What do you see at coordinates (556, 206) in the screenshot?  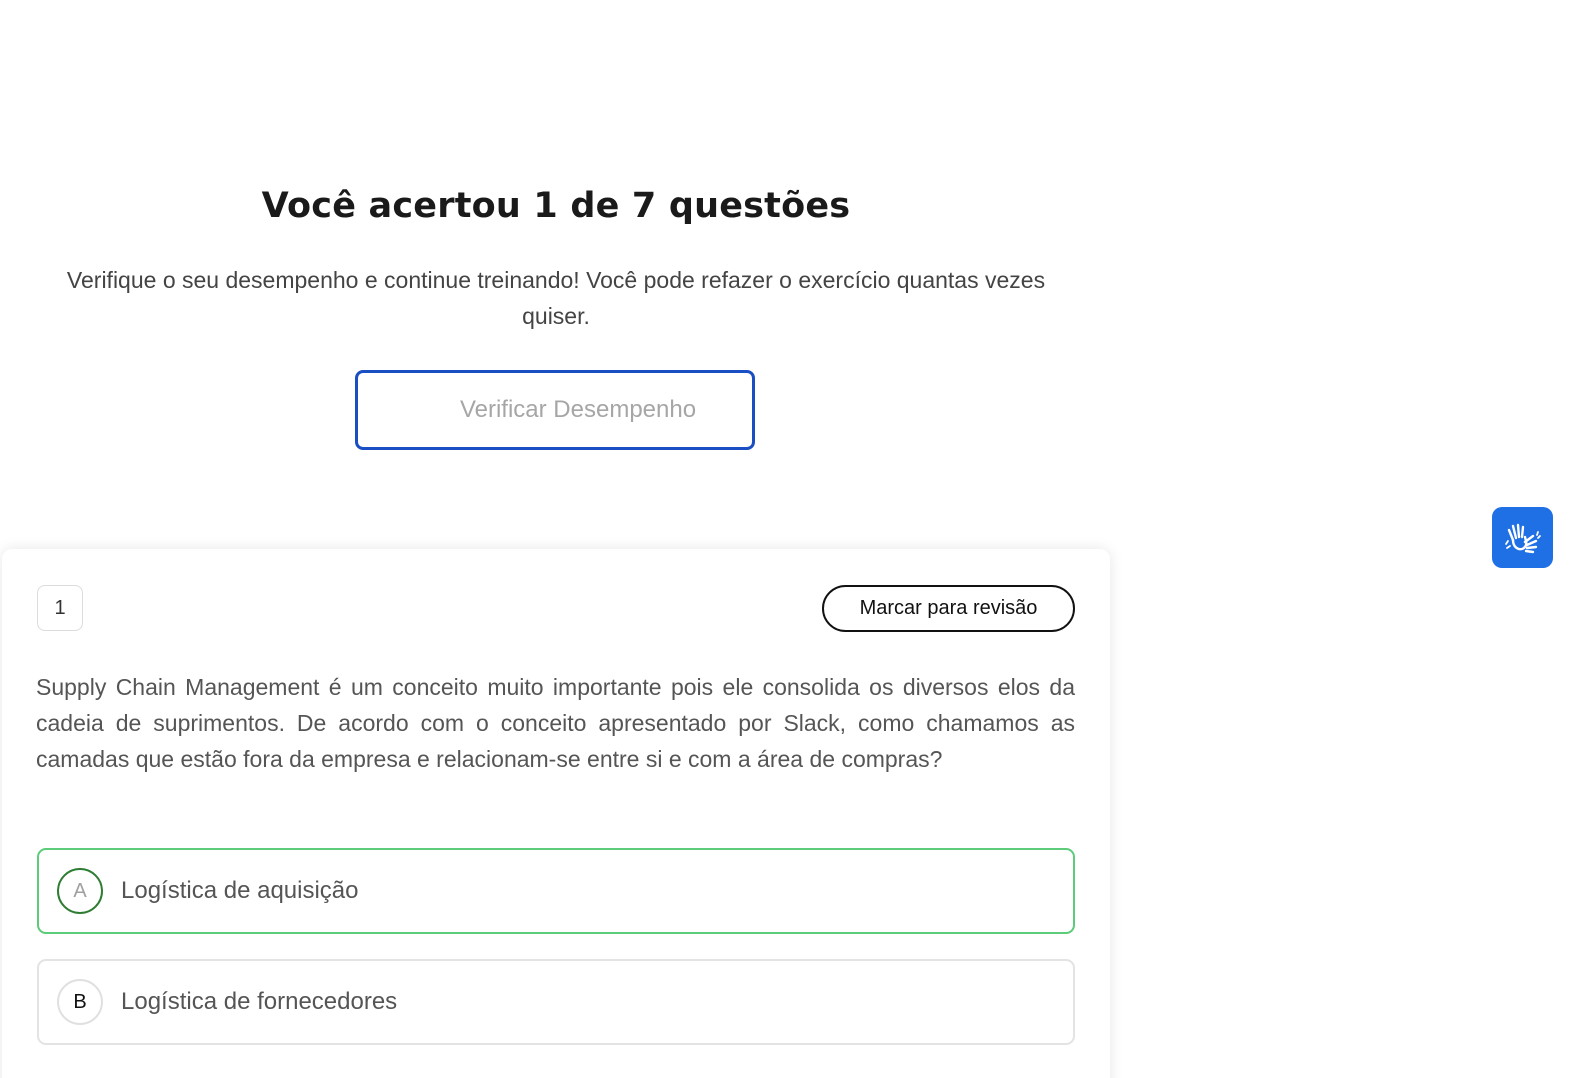 I see `result-title: Você acertou 1 de 7 questões` at bounding box center [556, 206].